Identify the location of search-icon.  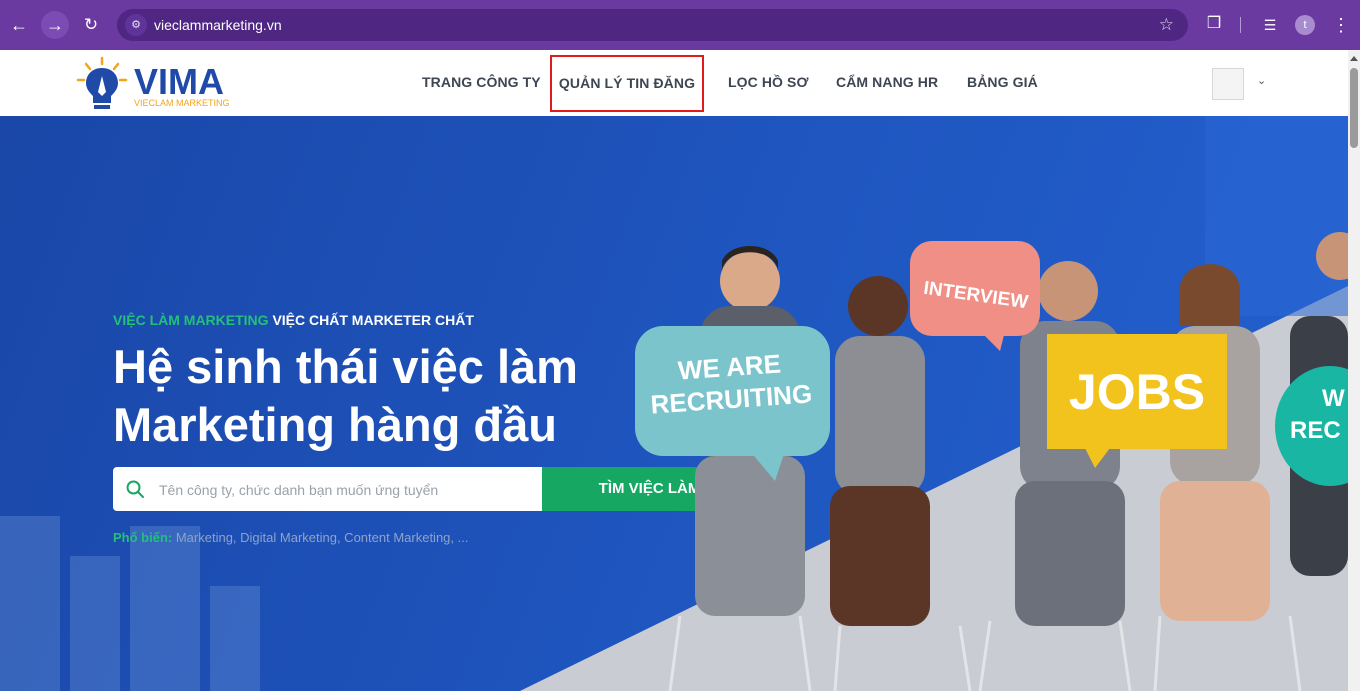
(135, 489).